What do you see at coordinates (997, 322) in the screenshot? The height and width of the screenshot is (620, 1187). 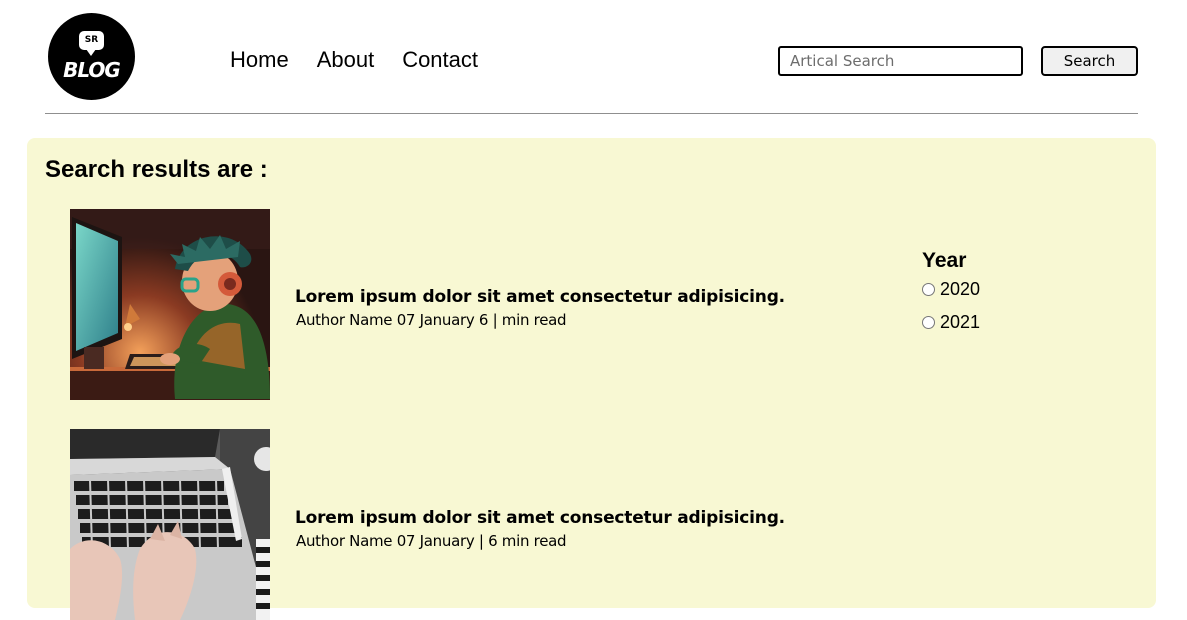 I see `year-option-2021: 2021` at bounding box center [997, 322].